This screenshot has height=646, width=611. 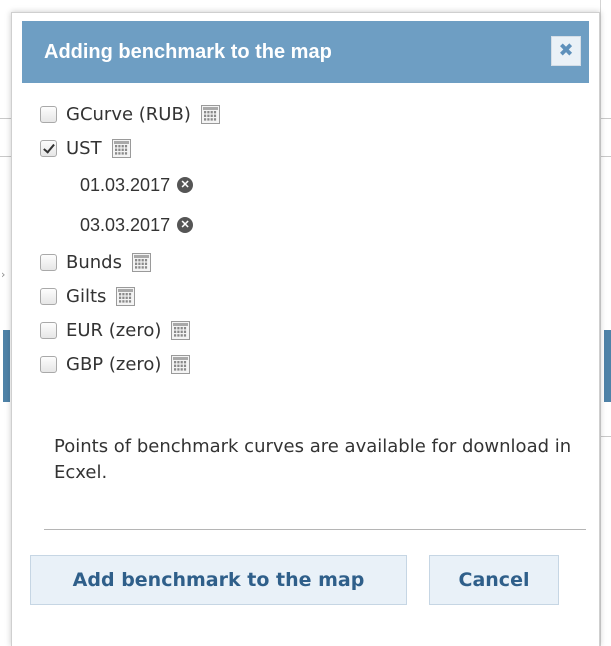 What do you see at coordinates (310, 364) in the screenshot?
I see `benchmark-item-gbp-zero: GBP (zero)` at bounding box center [310, 364].